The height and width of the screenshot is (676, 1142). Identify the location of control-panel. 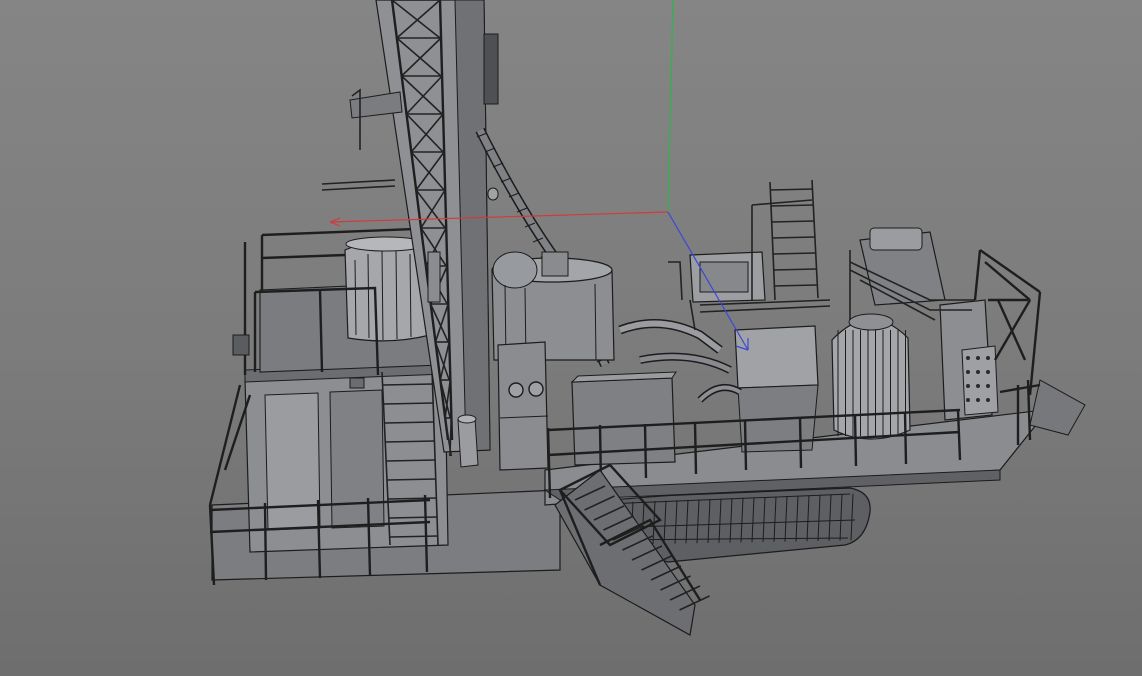
(523, 406).